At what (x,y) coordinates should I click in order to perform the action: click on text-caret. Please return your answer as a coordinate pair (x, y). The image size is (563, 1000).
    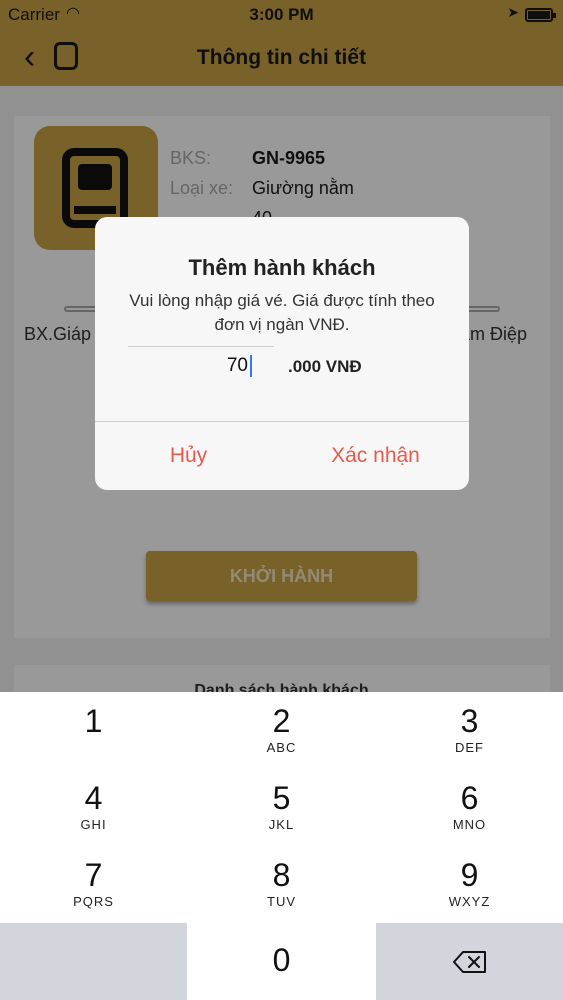
    Looking at the image, I should click on (251, 366).